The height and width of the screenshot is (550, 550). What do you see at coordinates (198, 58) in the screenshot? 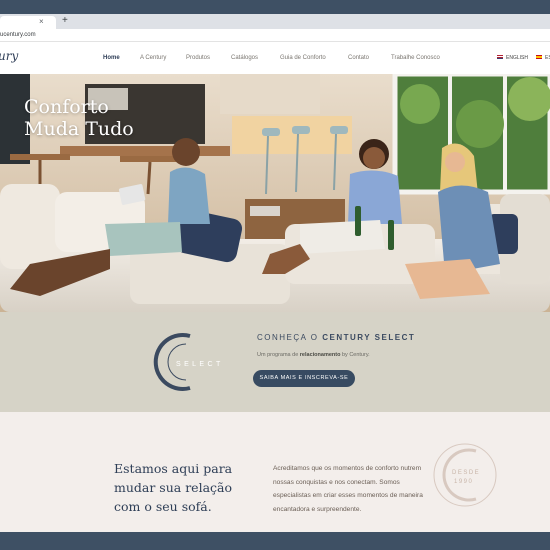
I see `nav-produtos: Produtos` at bounding box center [198, 58].